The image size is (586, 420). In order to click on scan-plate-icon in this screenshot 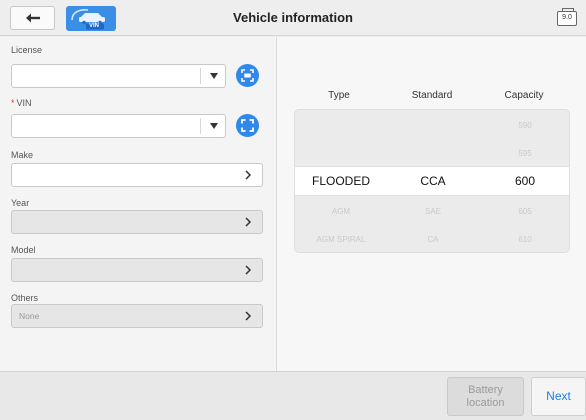, I will do `click(247, 75)`.